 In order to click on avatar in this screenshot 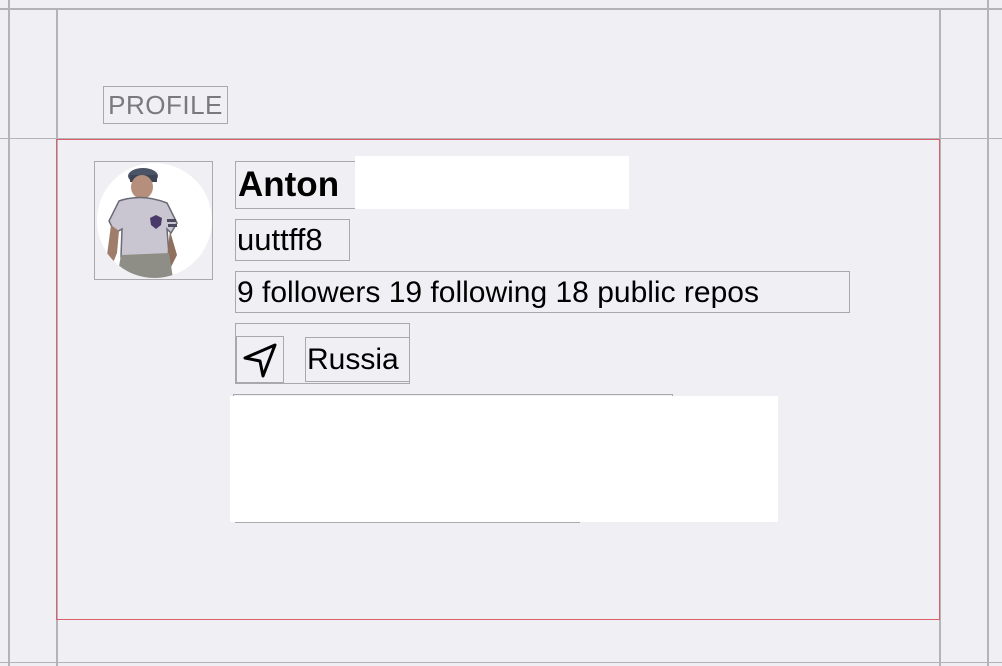, I will do `click(154, 220)`.